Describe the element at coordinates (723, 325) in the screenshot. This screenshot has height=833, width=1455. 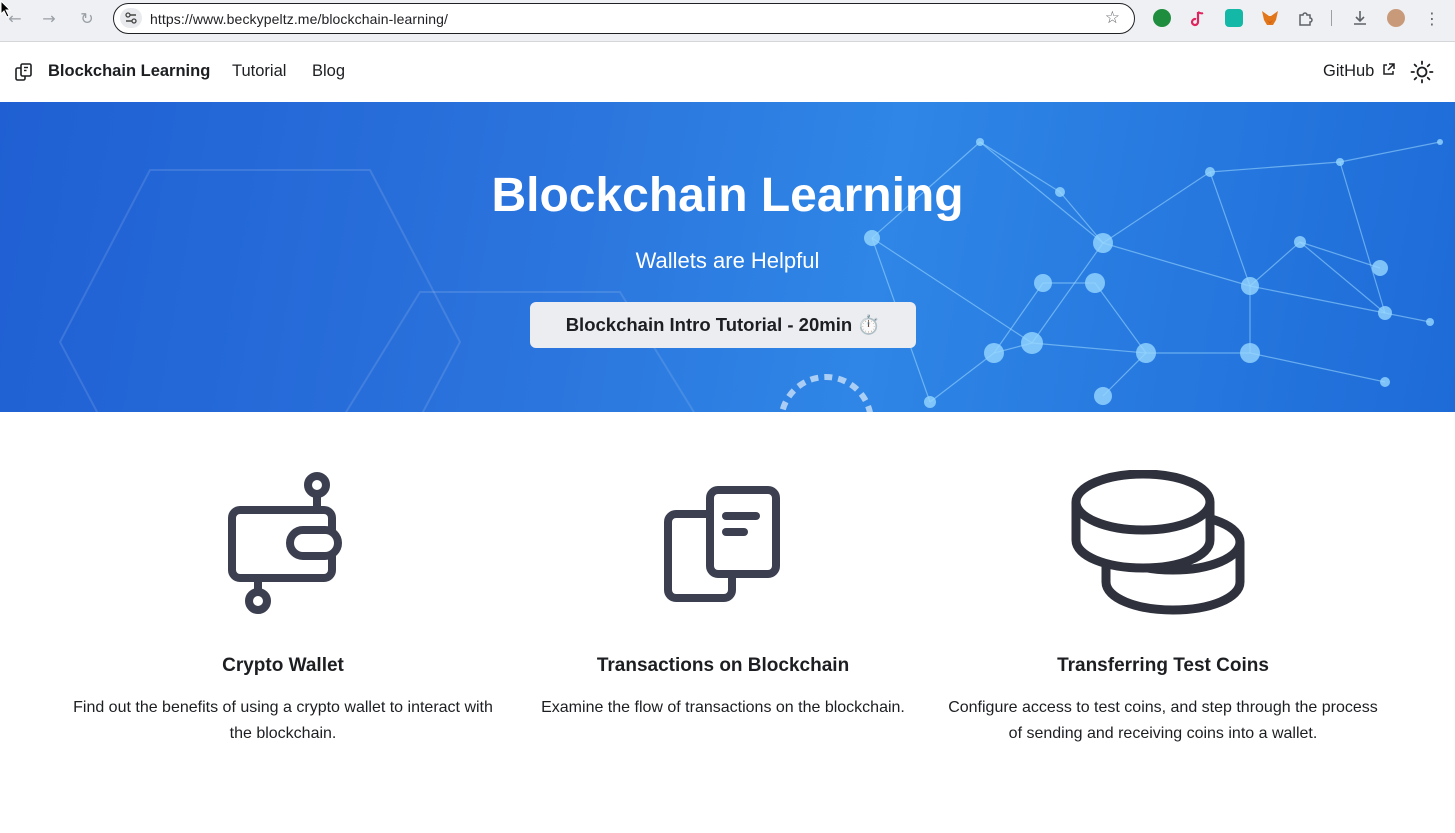
I see `intro-tutorial-button: Blockchain Intro Tutorial - 20min ⏱️` at that location.